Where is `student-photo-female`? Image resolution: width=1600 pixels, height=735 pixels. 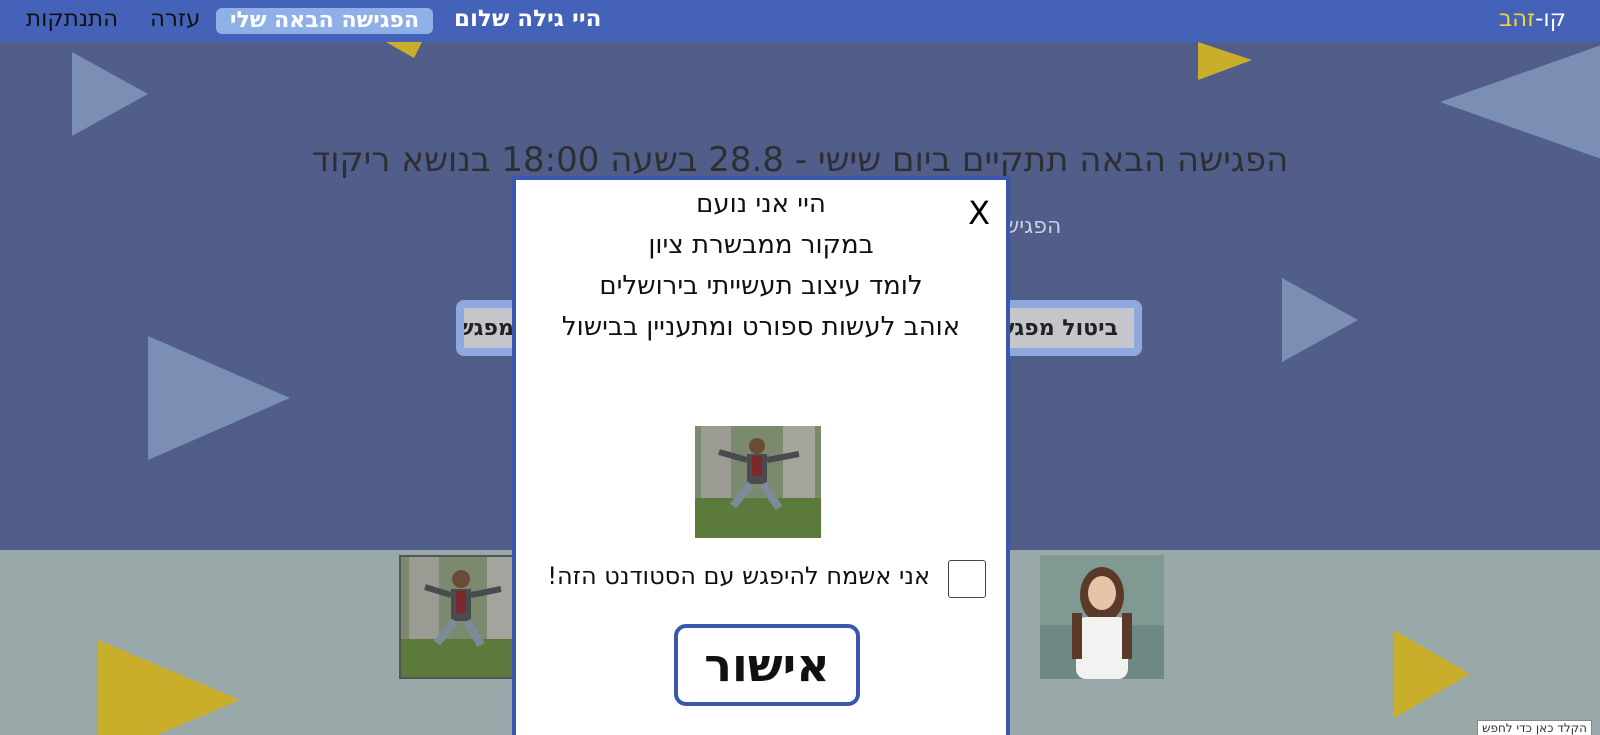
student-photo-female is located at coordinates (1102, 617).